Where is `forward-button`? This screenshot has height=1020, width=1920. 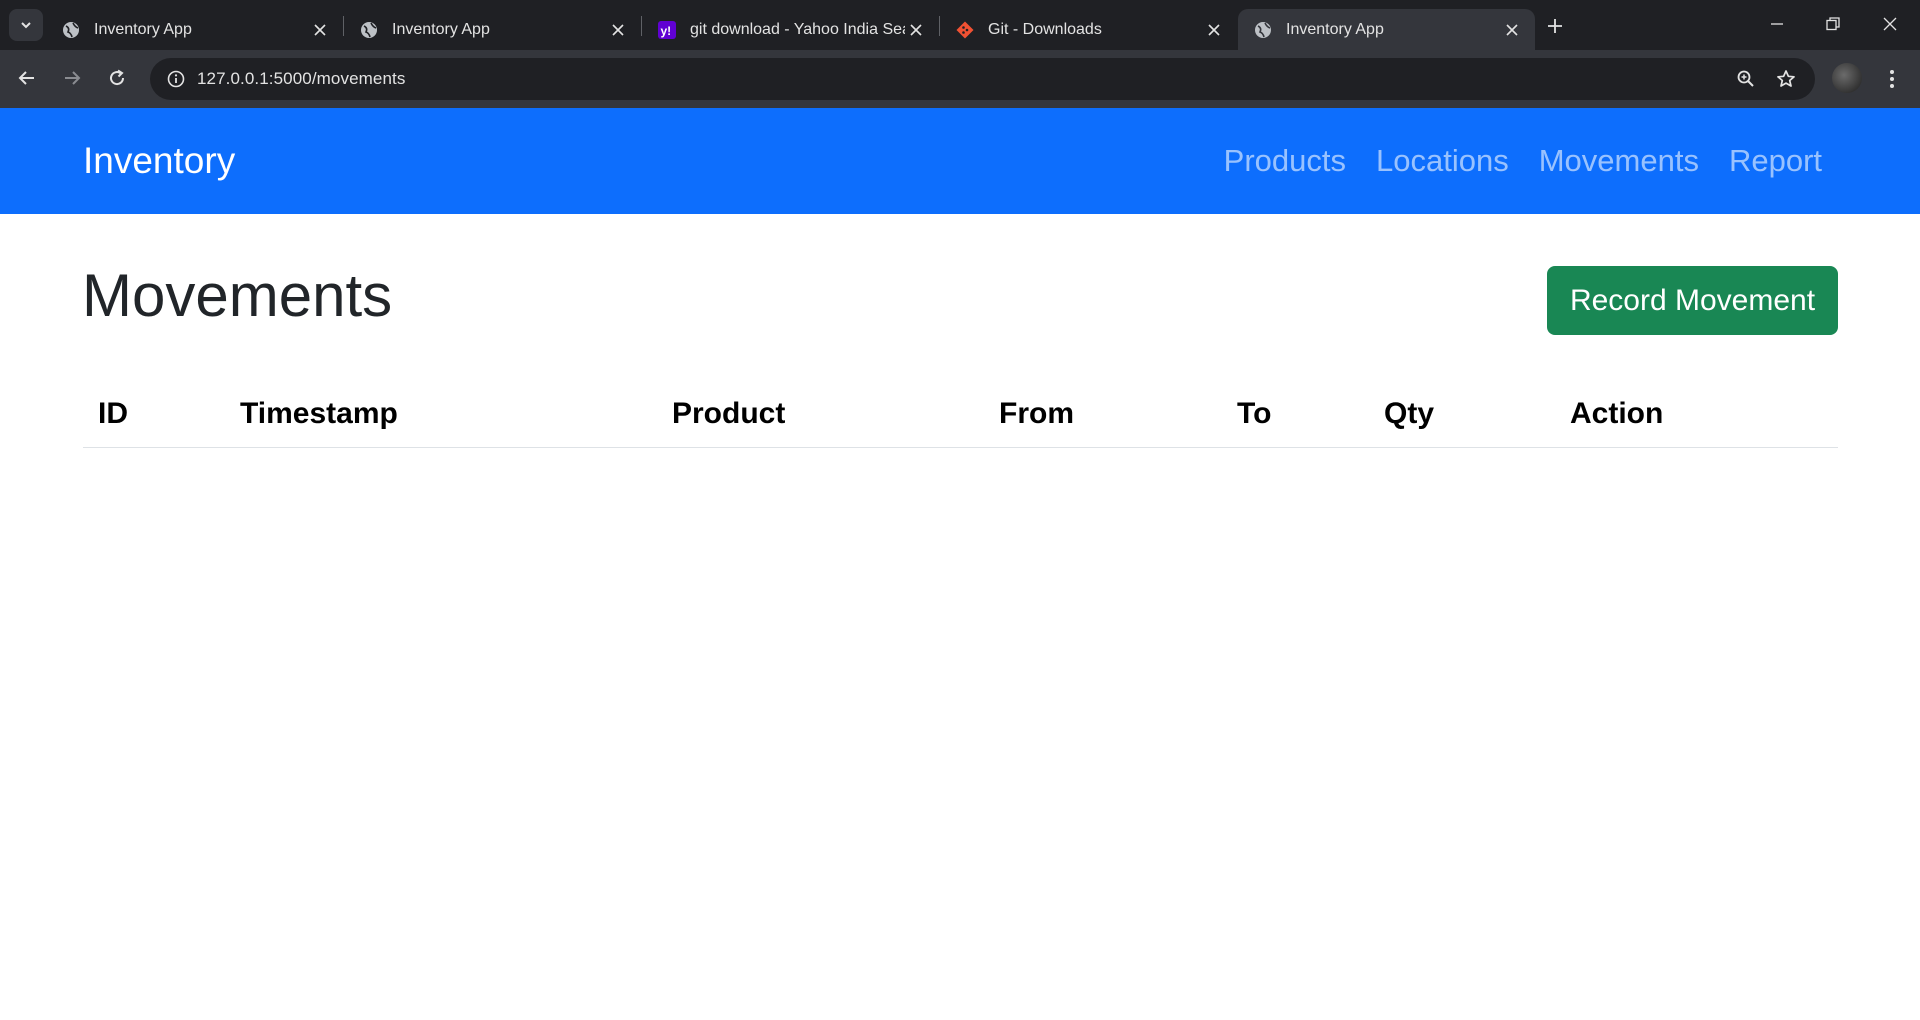
forward-button is located at coordinates (72, 78).